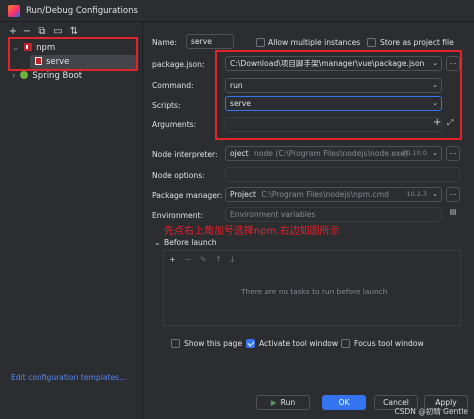  Describe the element at coordinates (73, 54) in the screenshot. I see `highlight-box-tree` at that location.